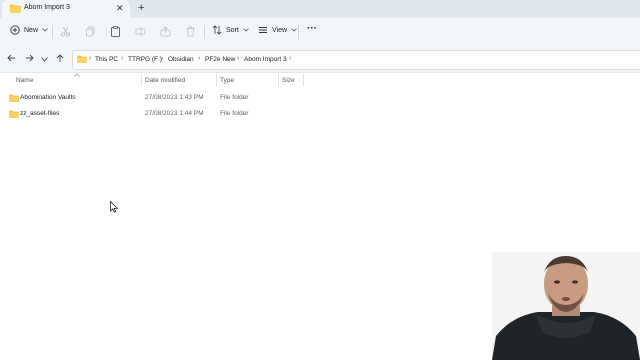  What do you see at coordinates (40, 113) in the screenshot?
I see `file-name: zz_asset-files` at bounding box center [40, 113].